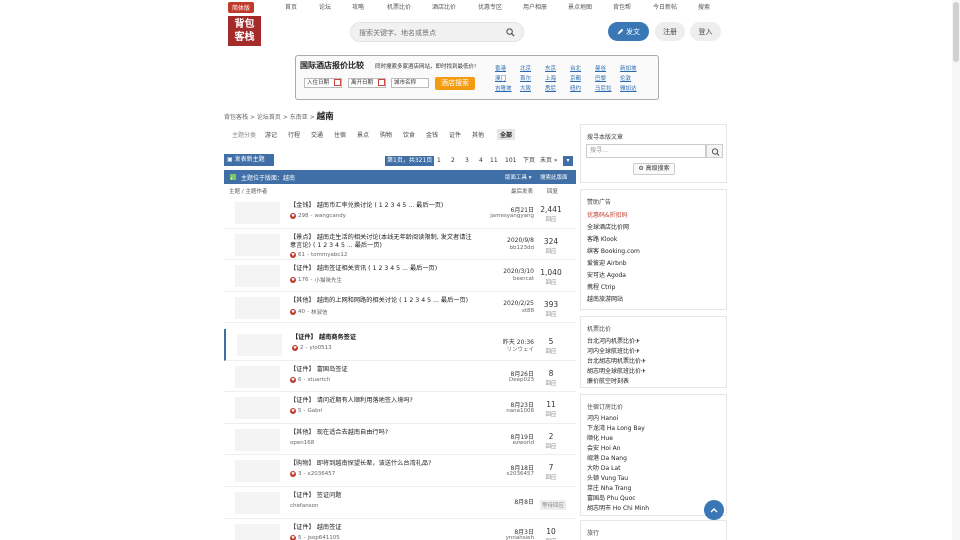  Describe the element at coordinates (233, 177) in the screenshot. I see `rss-icon` at that location.